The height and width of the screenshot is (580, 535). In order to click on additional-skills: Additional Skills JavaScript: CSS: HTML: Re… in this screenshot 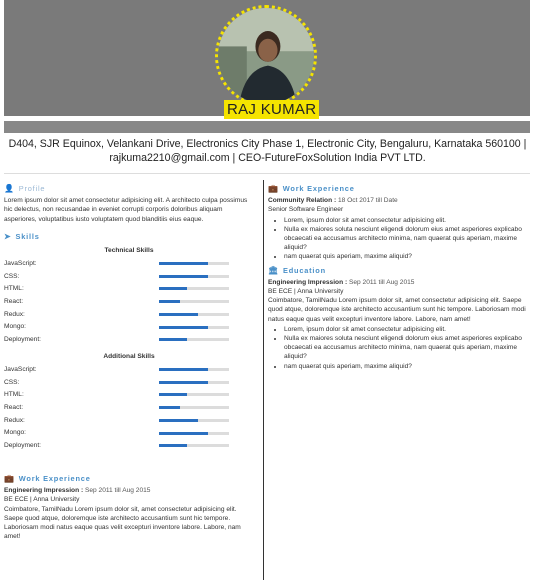, I will do `click(129, 402)`.